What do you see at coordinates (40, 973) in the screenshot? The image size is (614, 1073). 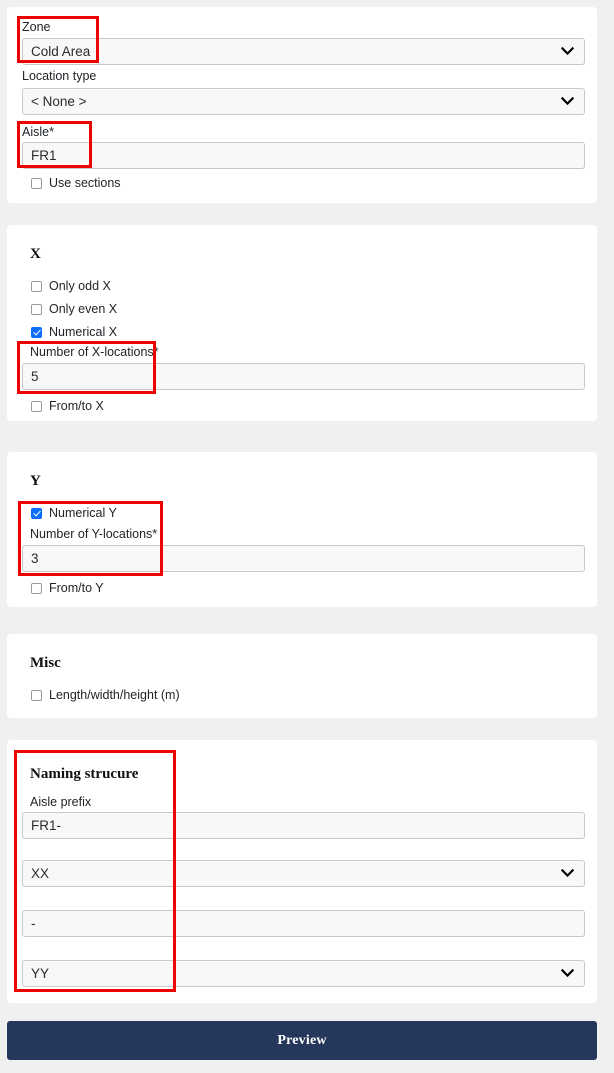 I see `y-token-value: YY` at bounding box center [40, 973].